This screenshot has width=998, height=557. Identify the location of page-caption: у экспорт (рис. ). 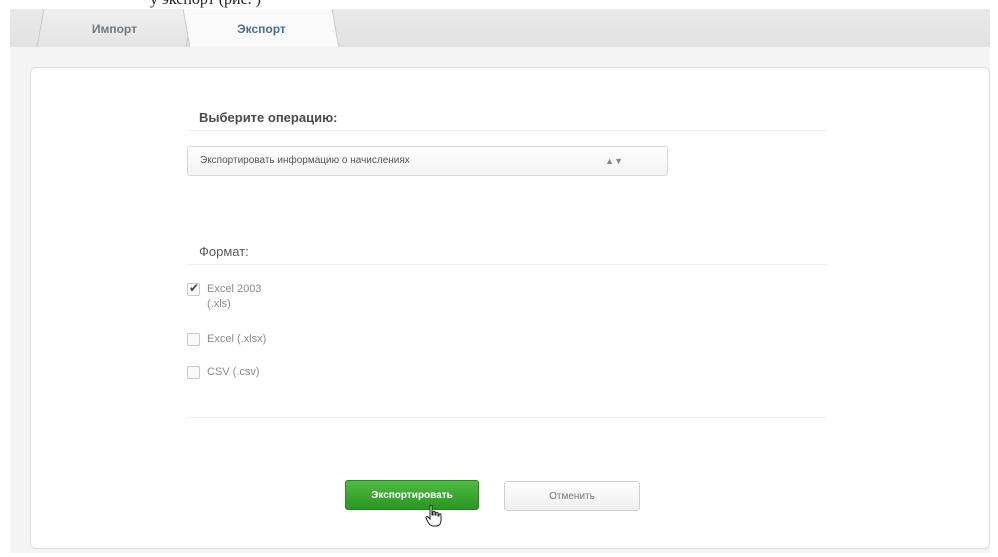
(499, 4).